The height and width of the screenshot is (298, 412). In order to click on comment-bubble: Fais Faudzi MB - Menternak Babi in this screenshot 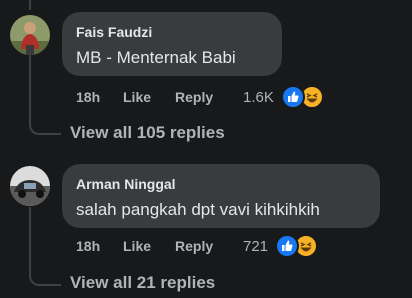, I will do `click(172, 44)`.